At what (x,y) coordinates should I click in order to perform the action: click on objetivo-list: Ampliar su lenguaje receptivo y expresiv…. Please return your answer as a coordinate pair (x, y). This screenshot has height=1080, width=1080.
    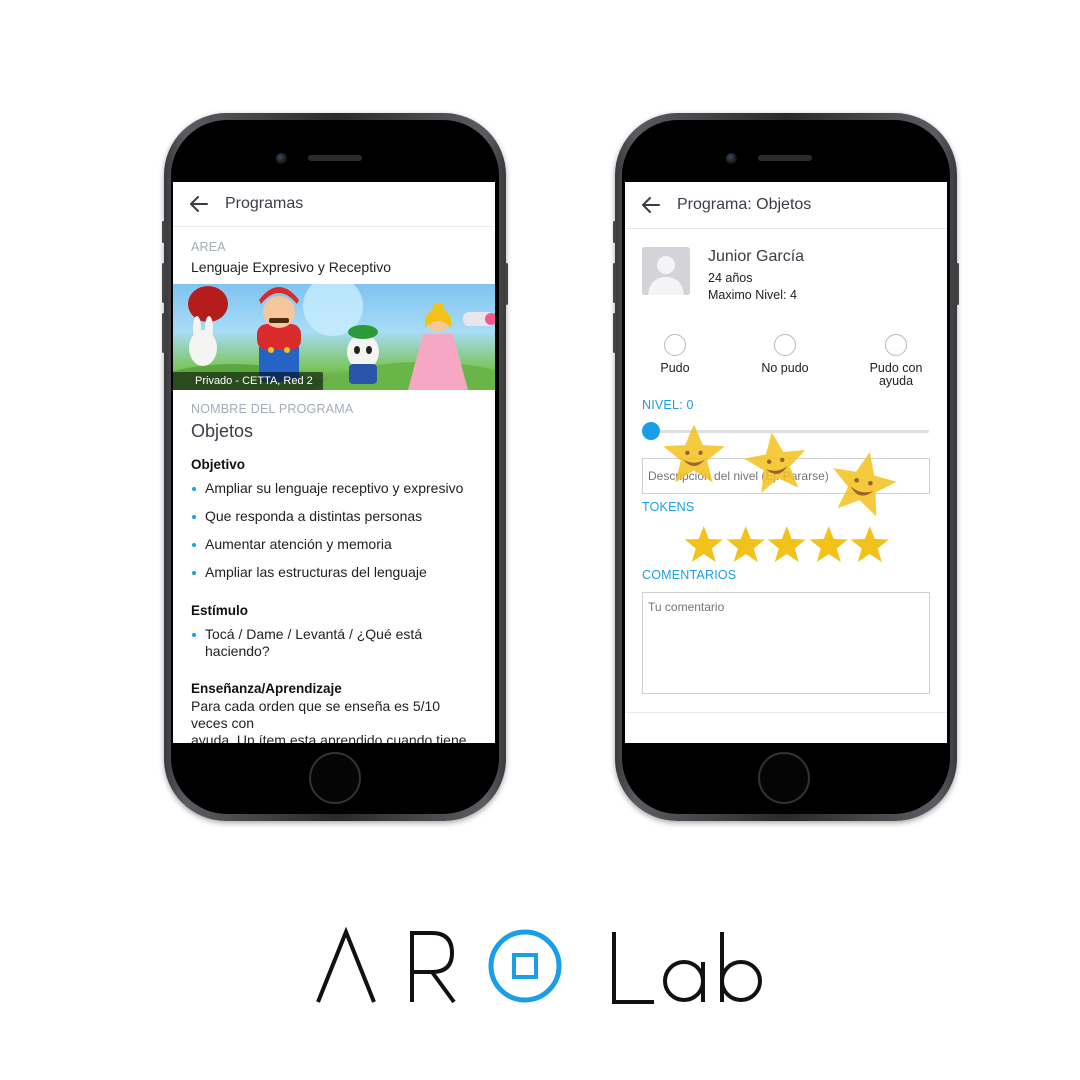
    Looking at the image, I should click on (336, 530).